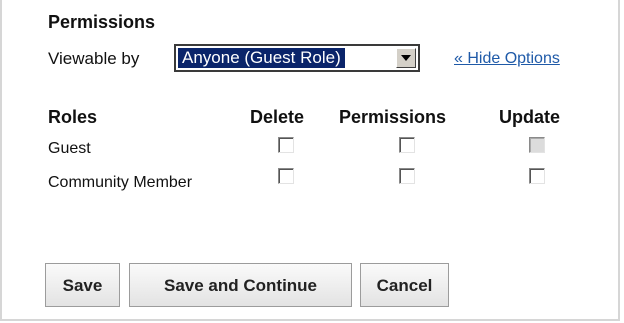 The image size is (624, 323). Describe the element at coordinates (537, 145) in the screenshot. I see `guest-update-checkbox` at that location.